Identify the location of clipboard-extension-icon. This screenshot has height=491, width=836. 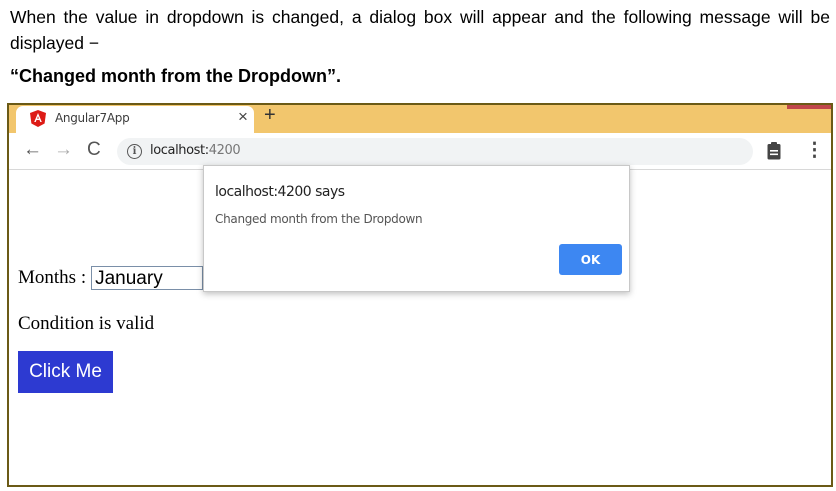
(774, 151).